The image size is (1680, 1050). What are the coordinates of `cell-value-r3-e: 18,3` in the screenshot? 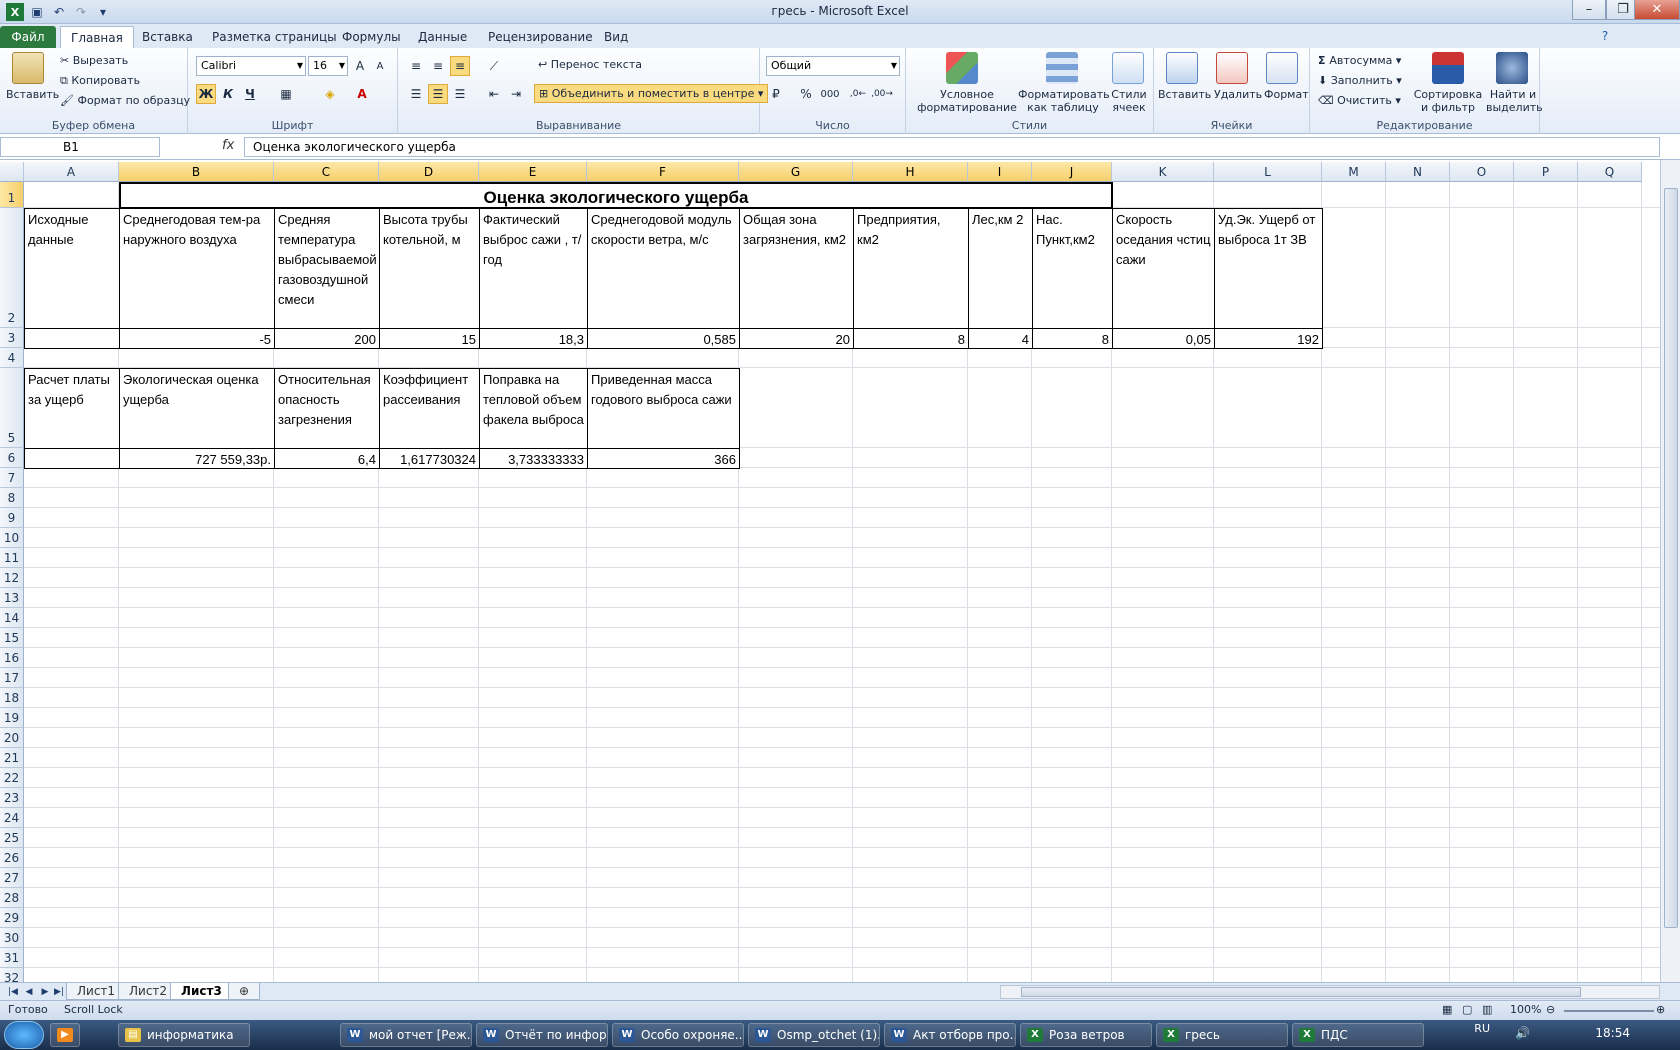 It's located at (533, 338).